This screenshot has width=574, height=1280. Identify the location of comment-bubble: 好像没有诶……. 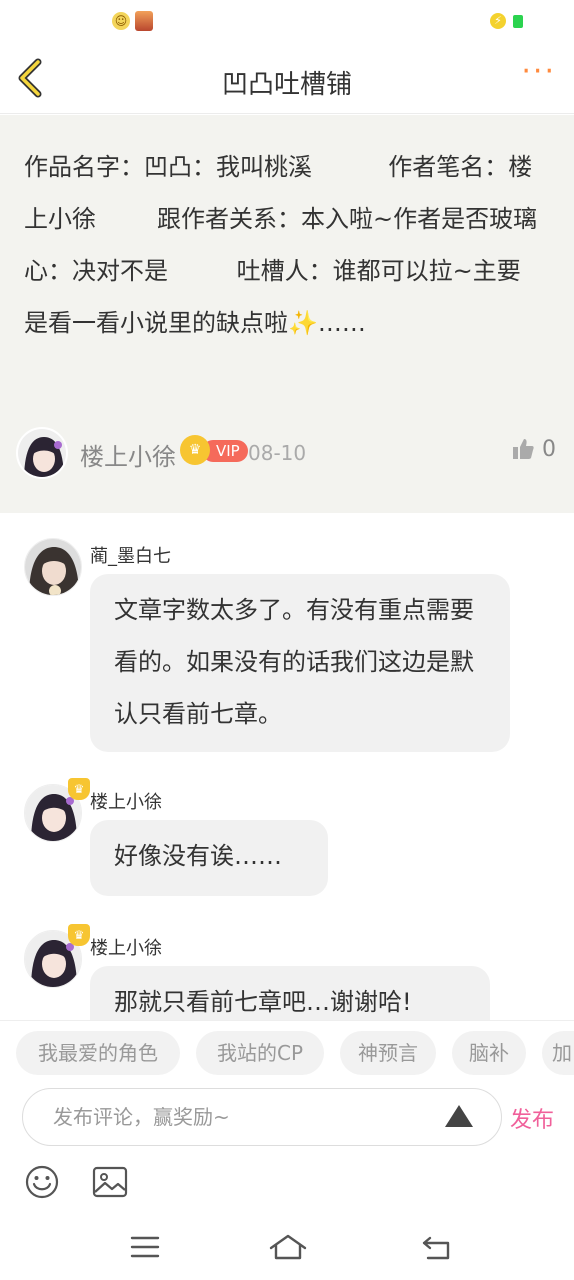
(209, 858).